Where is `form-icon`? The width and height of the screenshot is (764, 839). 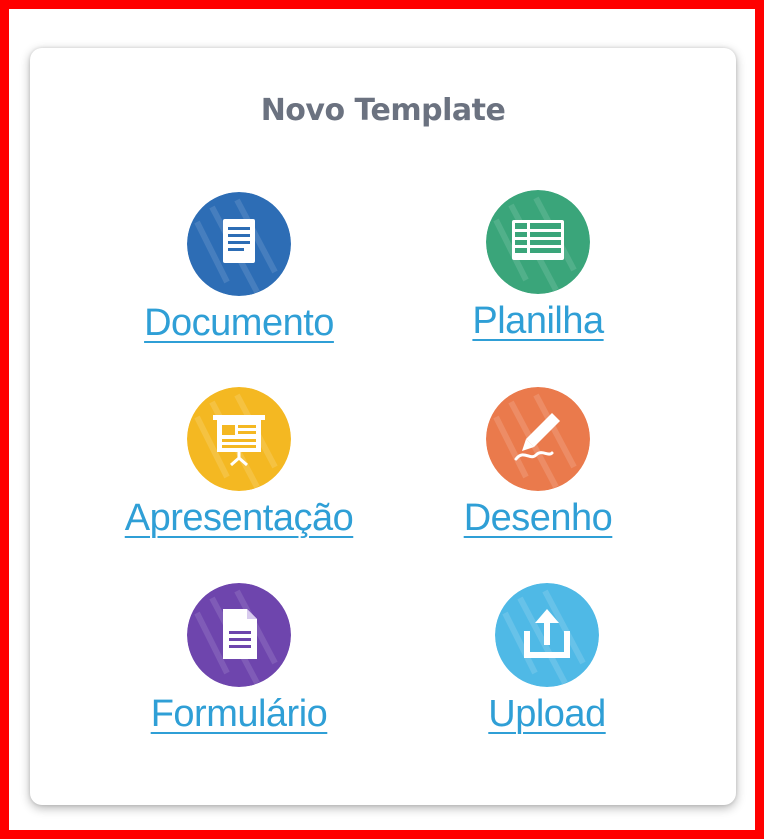
form-icon is located at coordinates (239, 635).